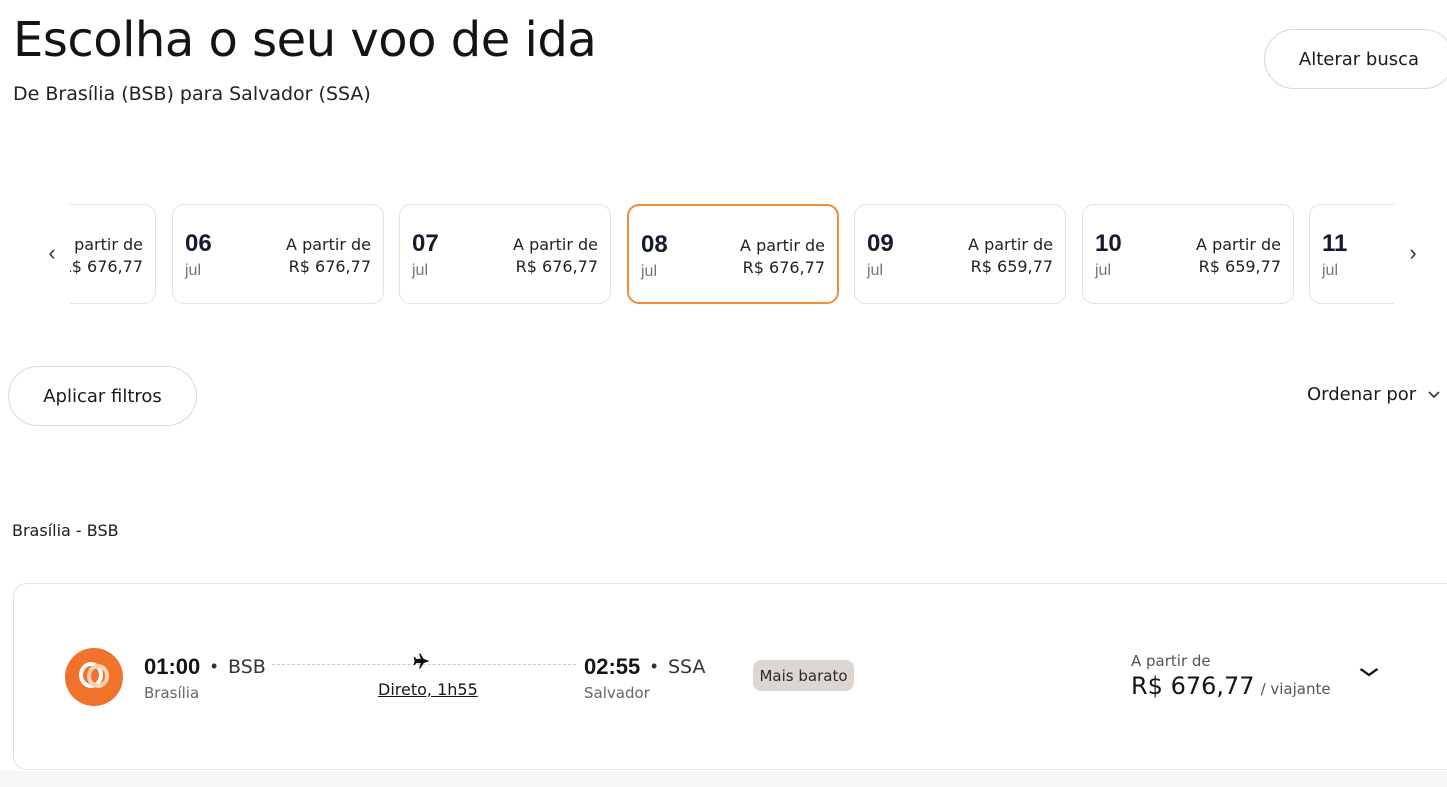 Image resolution: width=1447 pixels, height=787 pixels. What do you see at coordinates (723, 779) in the screenshot?
I see `page-footer-strip` at bounding box center [723, 779].